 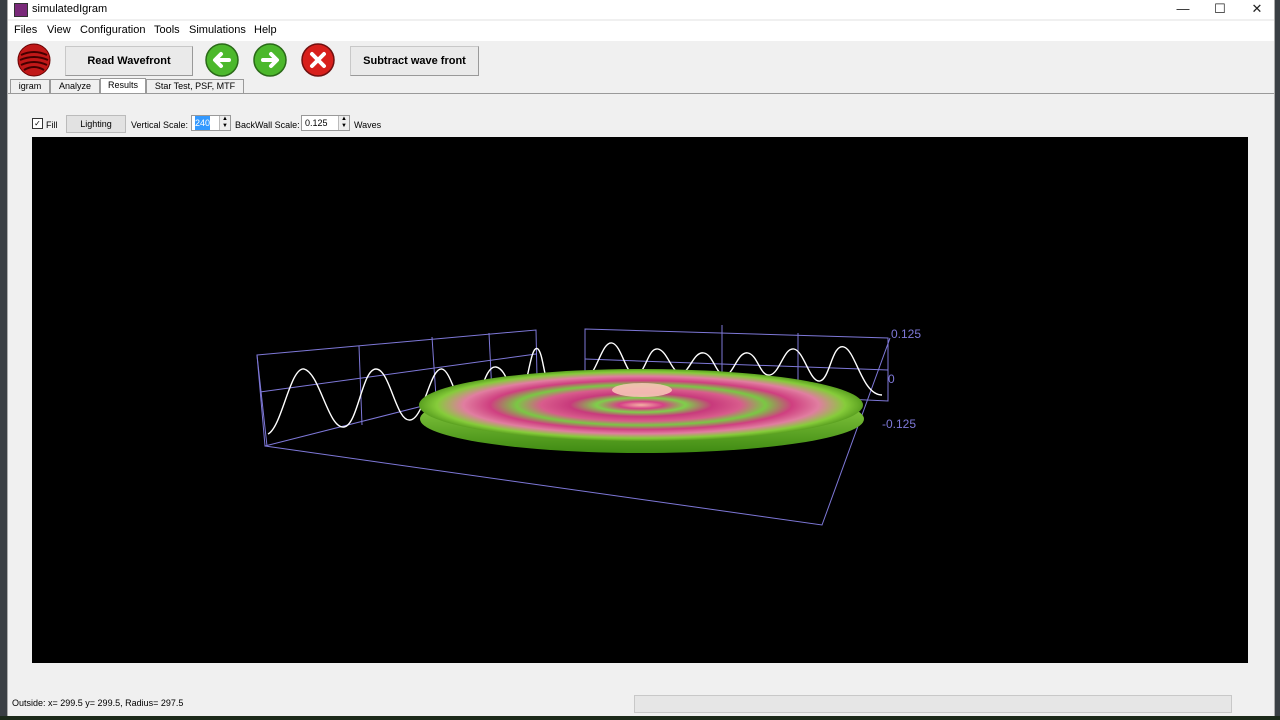 I want to click on backwall-scale-spinbox: 0.125 ▲ ▼, so click(x=325, y=123).